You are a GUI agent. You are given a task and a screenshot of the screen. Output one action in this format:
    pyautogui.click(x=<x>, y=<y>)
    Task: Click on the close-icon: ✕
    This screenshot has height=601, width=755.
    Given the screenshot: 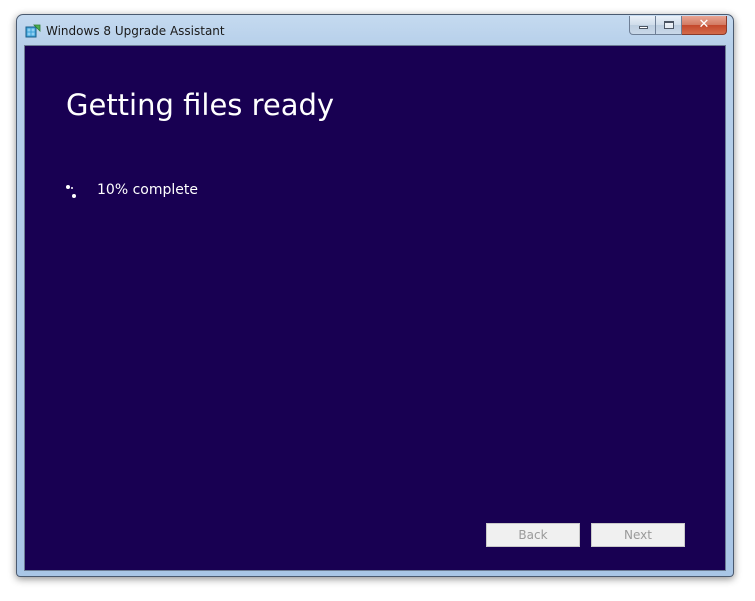 What is the action you would take?
    pyautogui.click(x=704, y=24)
    